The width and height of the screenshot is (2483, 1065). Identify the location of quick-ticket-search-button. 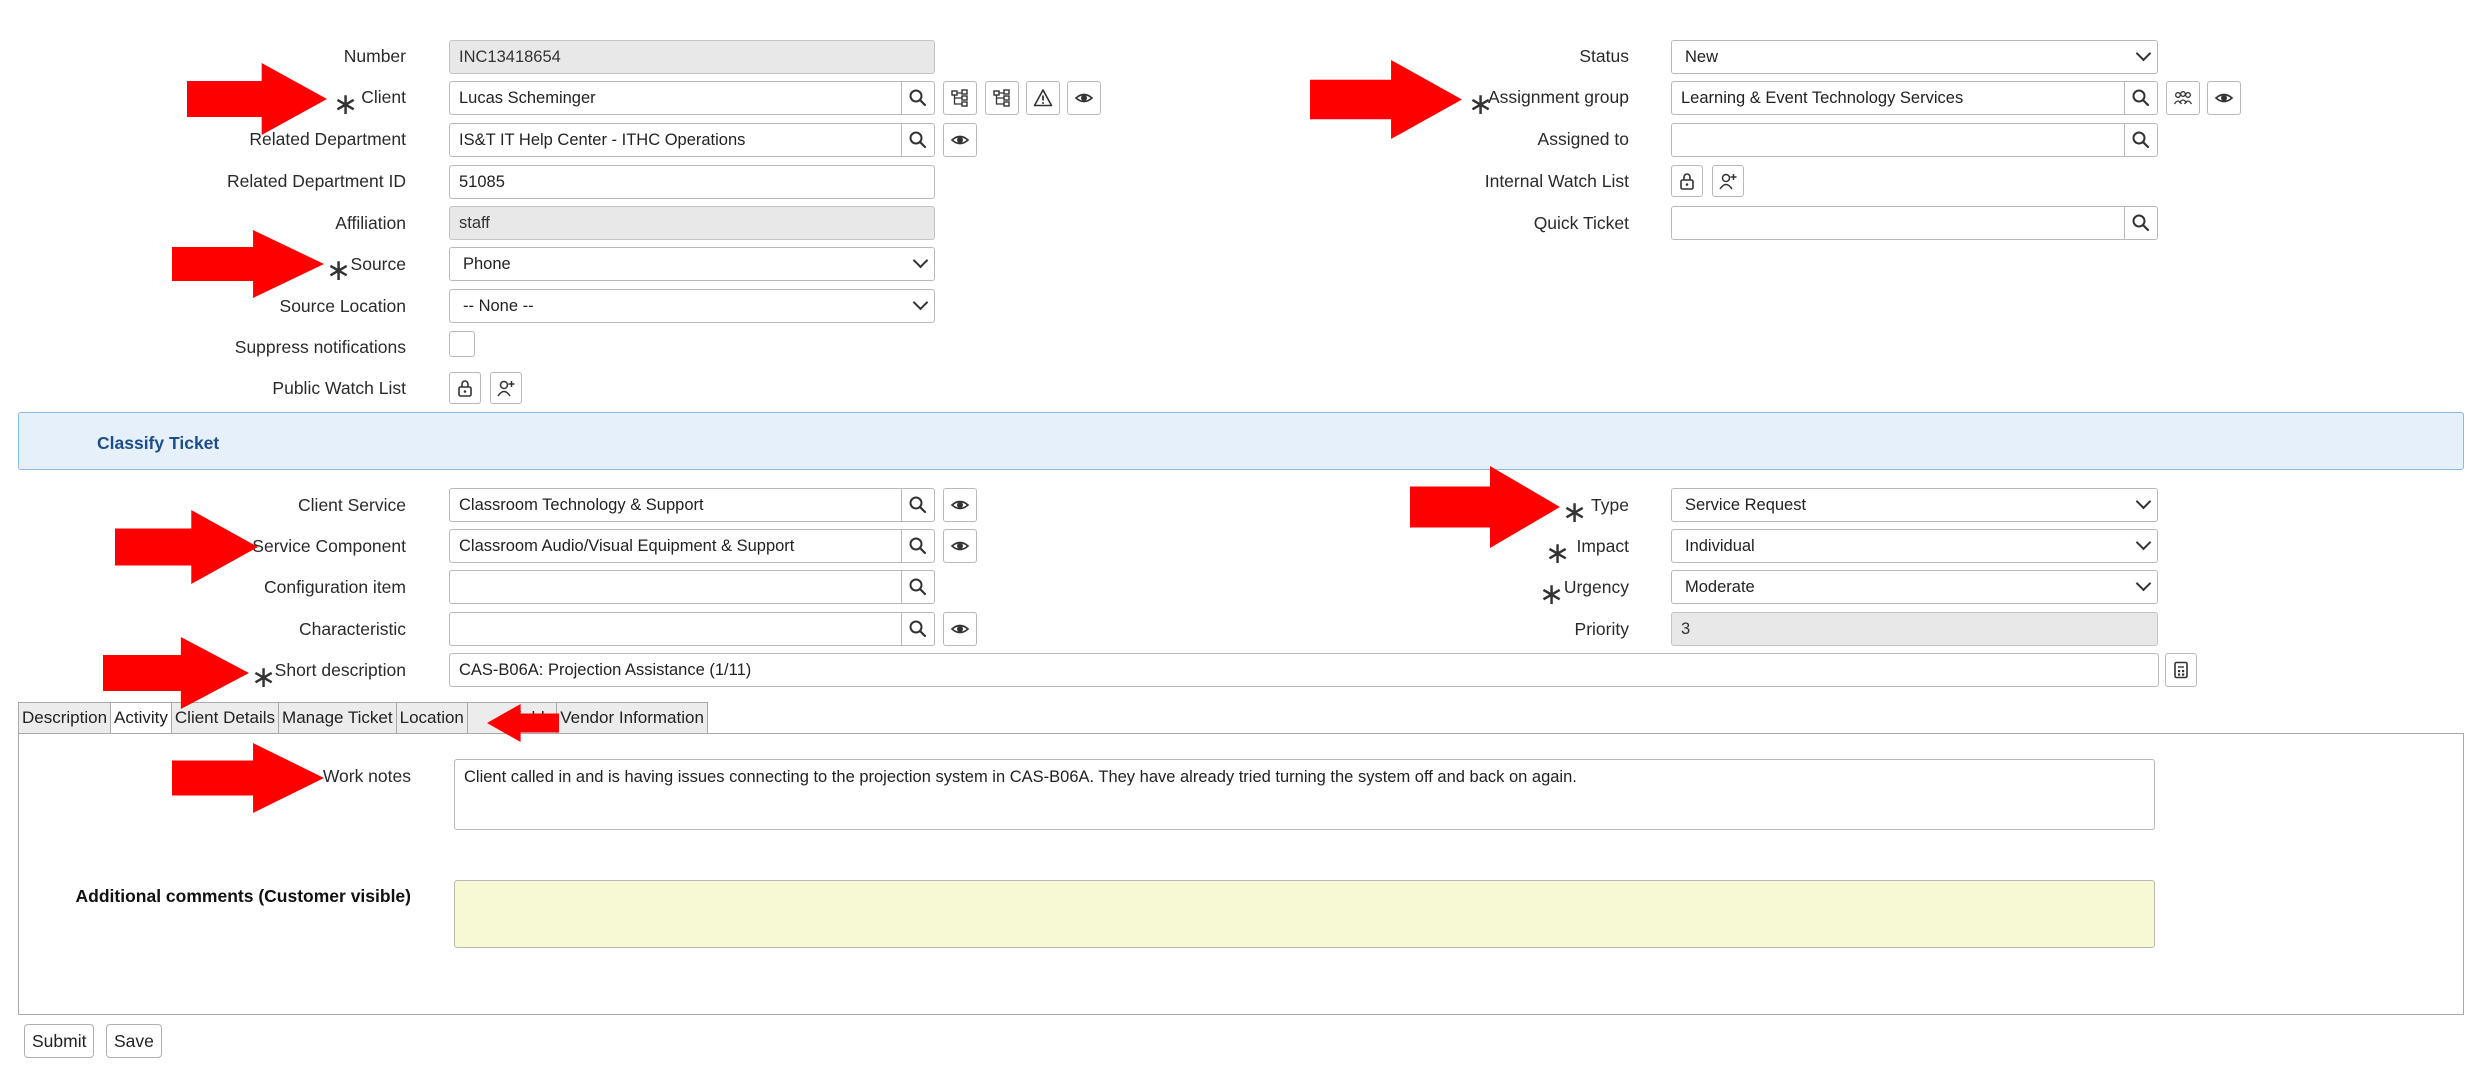
(2141, 223).